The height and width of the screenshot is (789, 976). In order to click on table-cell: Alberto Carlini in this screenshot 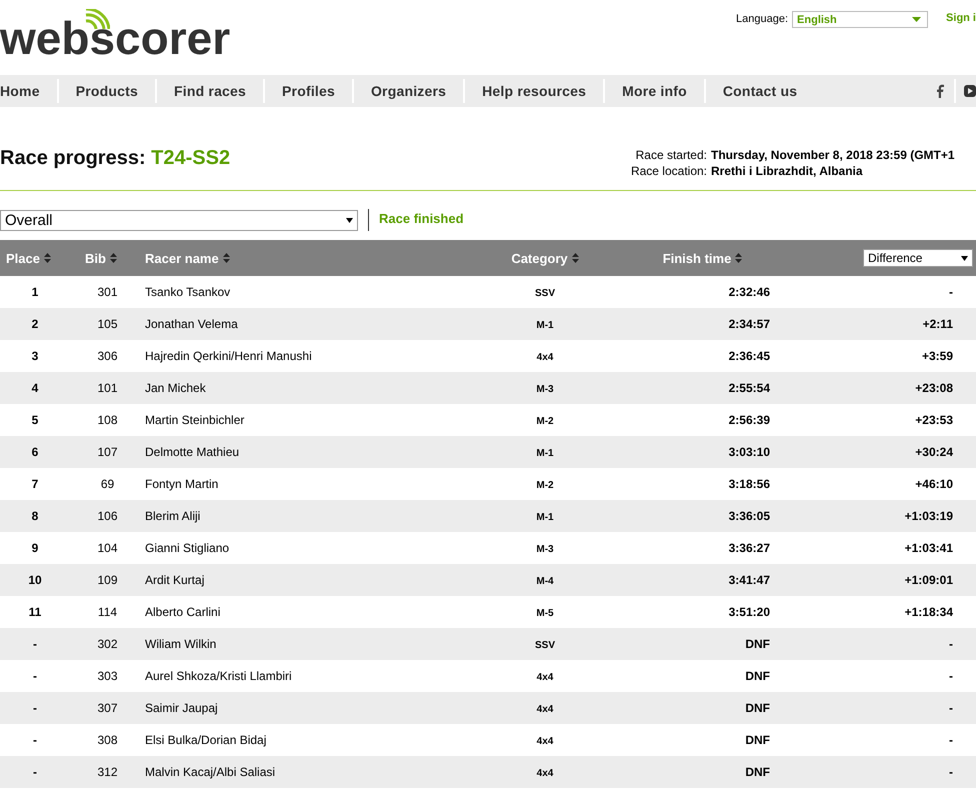, I will do `click(182, 612)`.